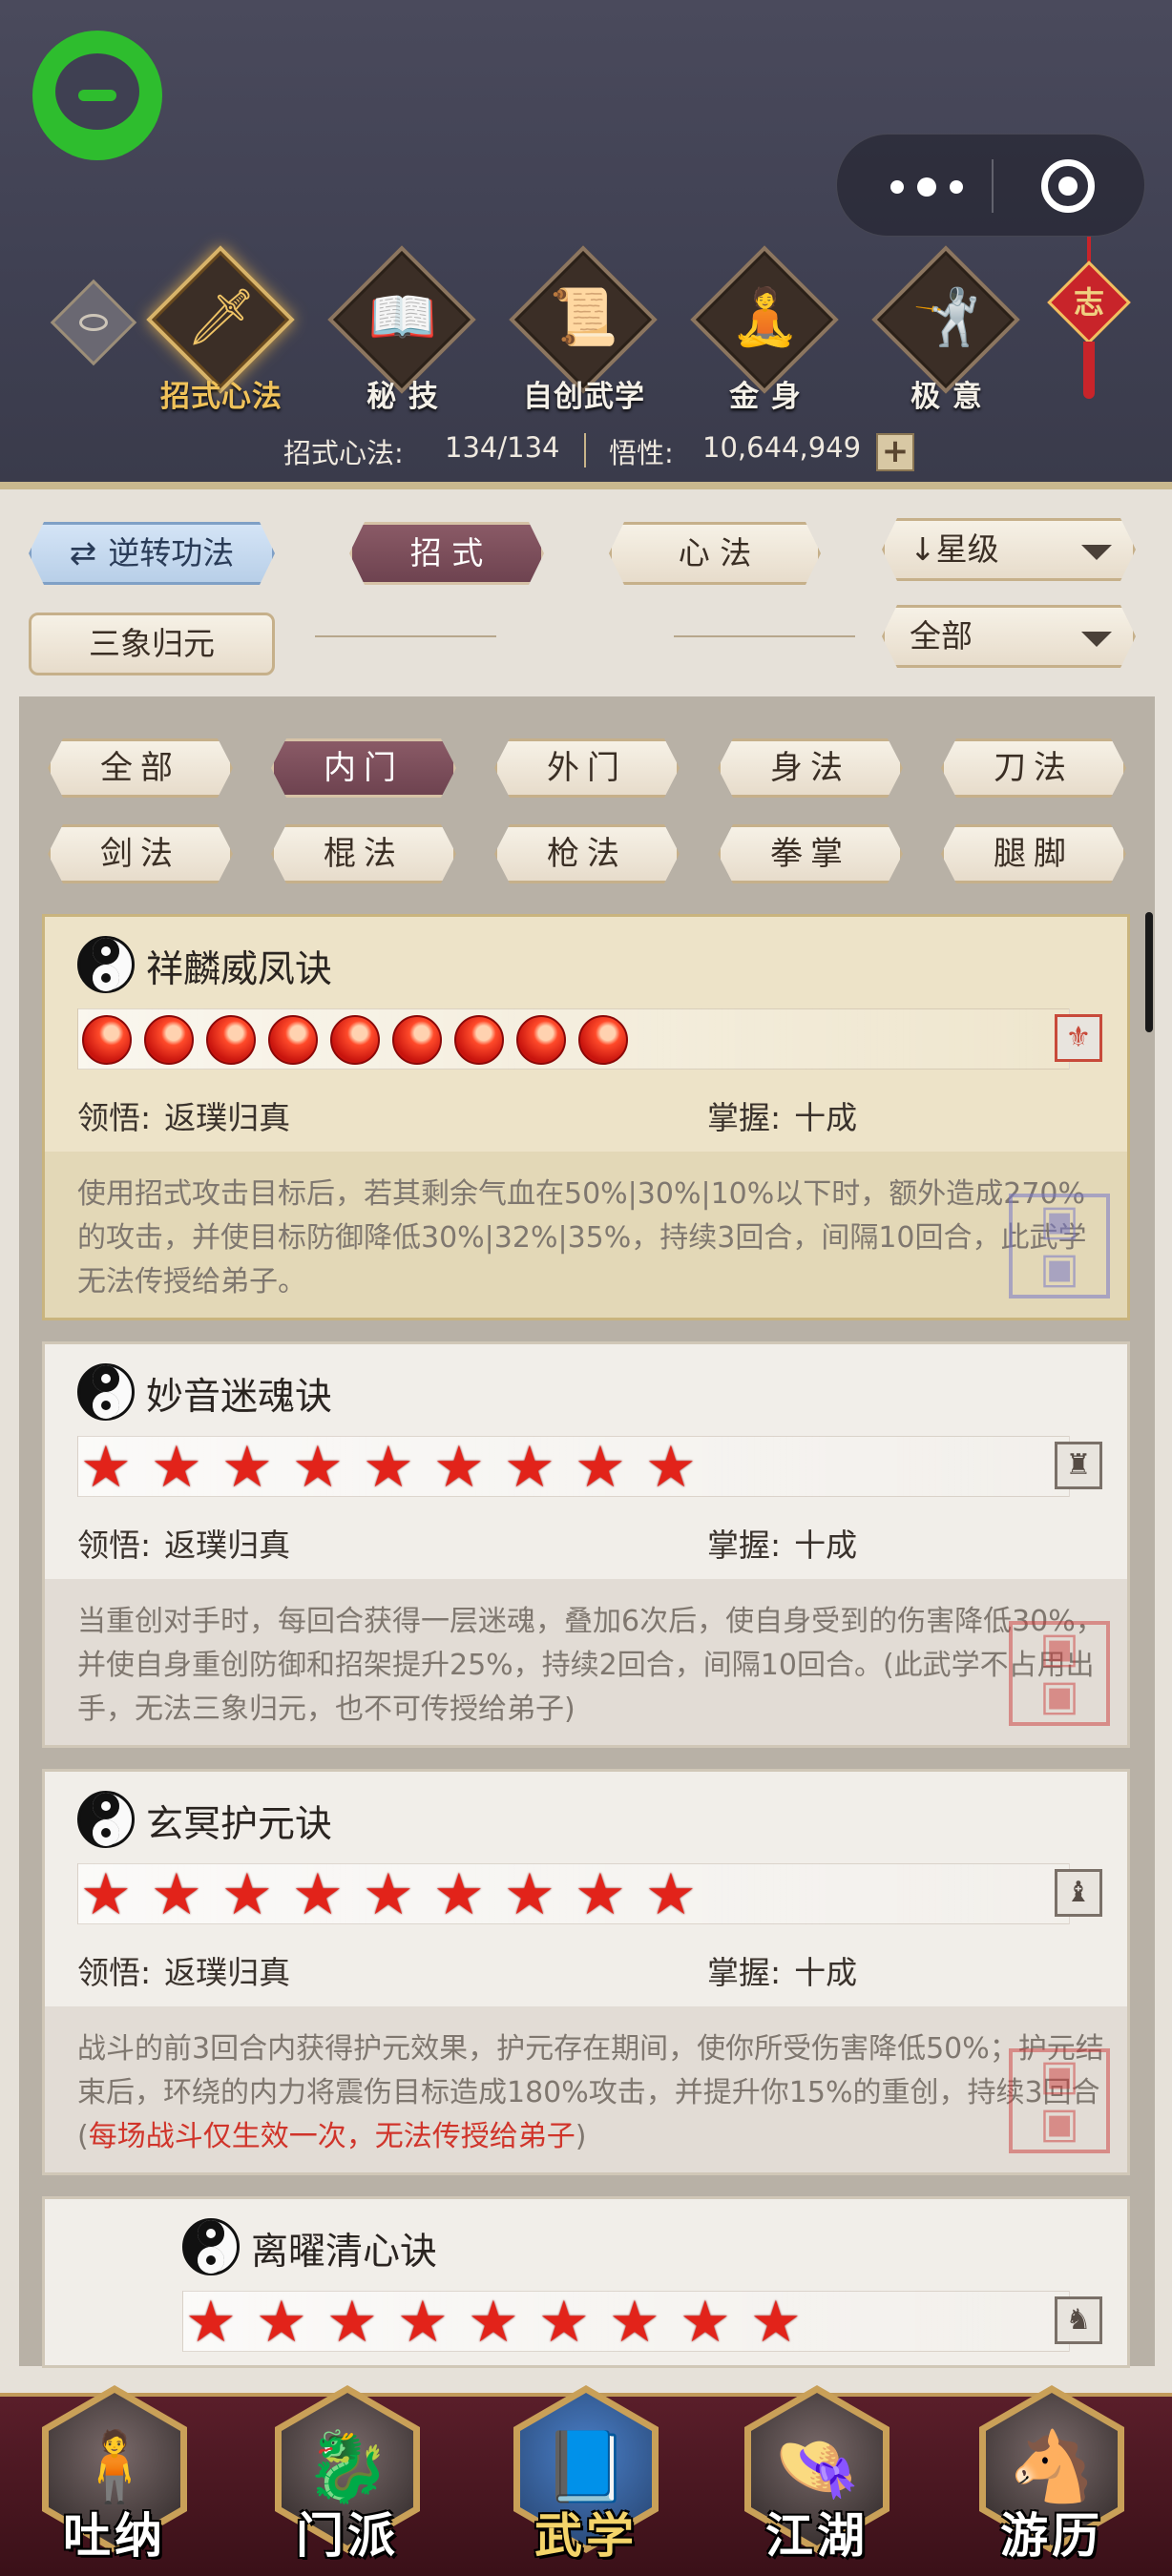 Image resolution: width=1172 pixels, height=2576 pixels. Describe the element at coordinates (83, 553) in the screenshot. I see `swap-arrows-icon: ⇄` at that location.